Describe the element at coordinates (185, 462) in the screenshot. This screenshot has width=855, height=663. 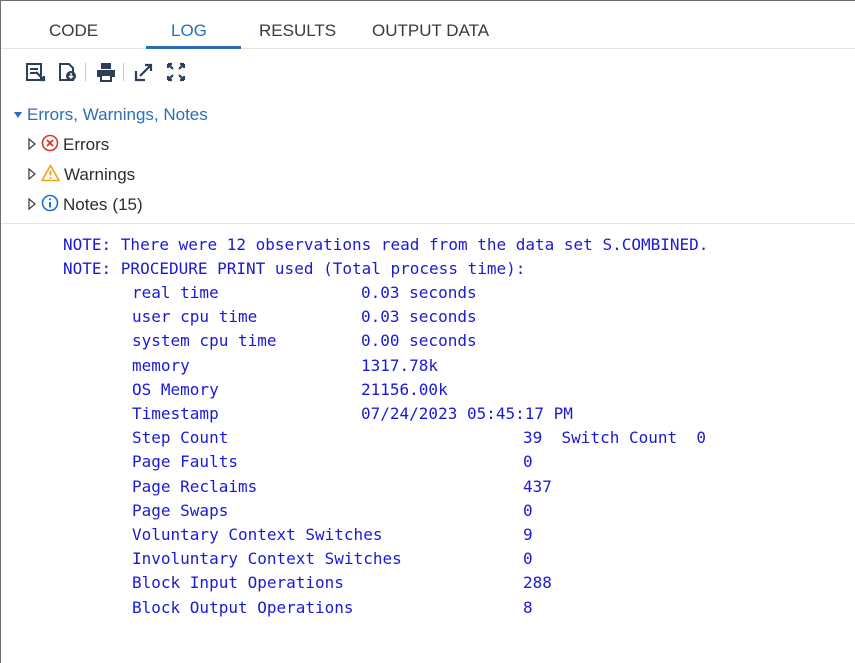
I see `log-stat-label: Page Faults` at that location.